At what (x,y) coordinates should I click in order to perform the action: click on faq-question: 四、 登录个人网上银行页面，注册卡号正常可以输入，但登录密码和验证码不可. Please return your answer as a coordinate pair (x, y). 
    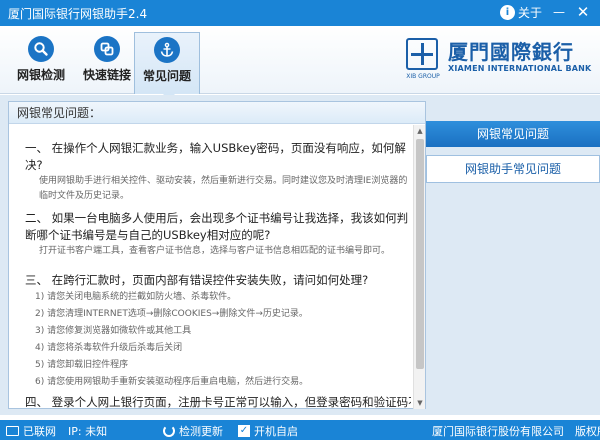
    Looking at the image, I should click on (218, 401).